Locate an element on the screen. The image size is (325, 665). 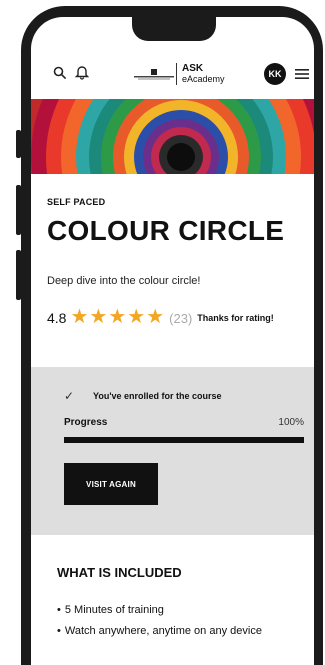
rating-count: (23) is located at coordinates (181, 318).